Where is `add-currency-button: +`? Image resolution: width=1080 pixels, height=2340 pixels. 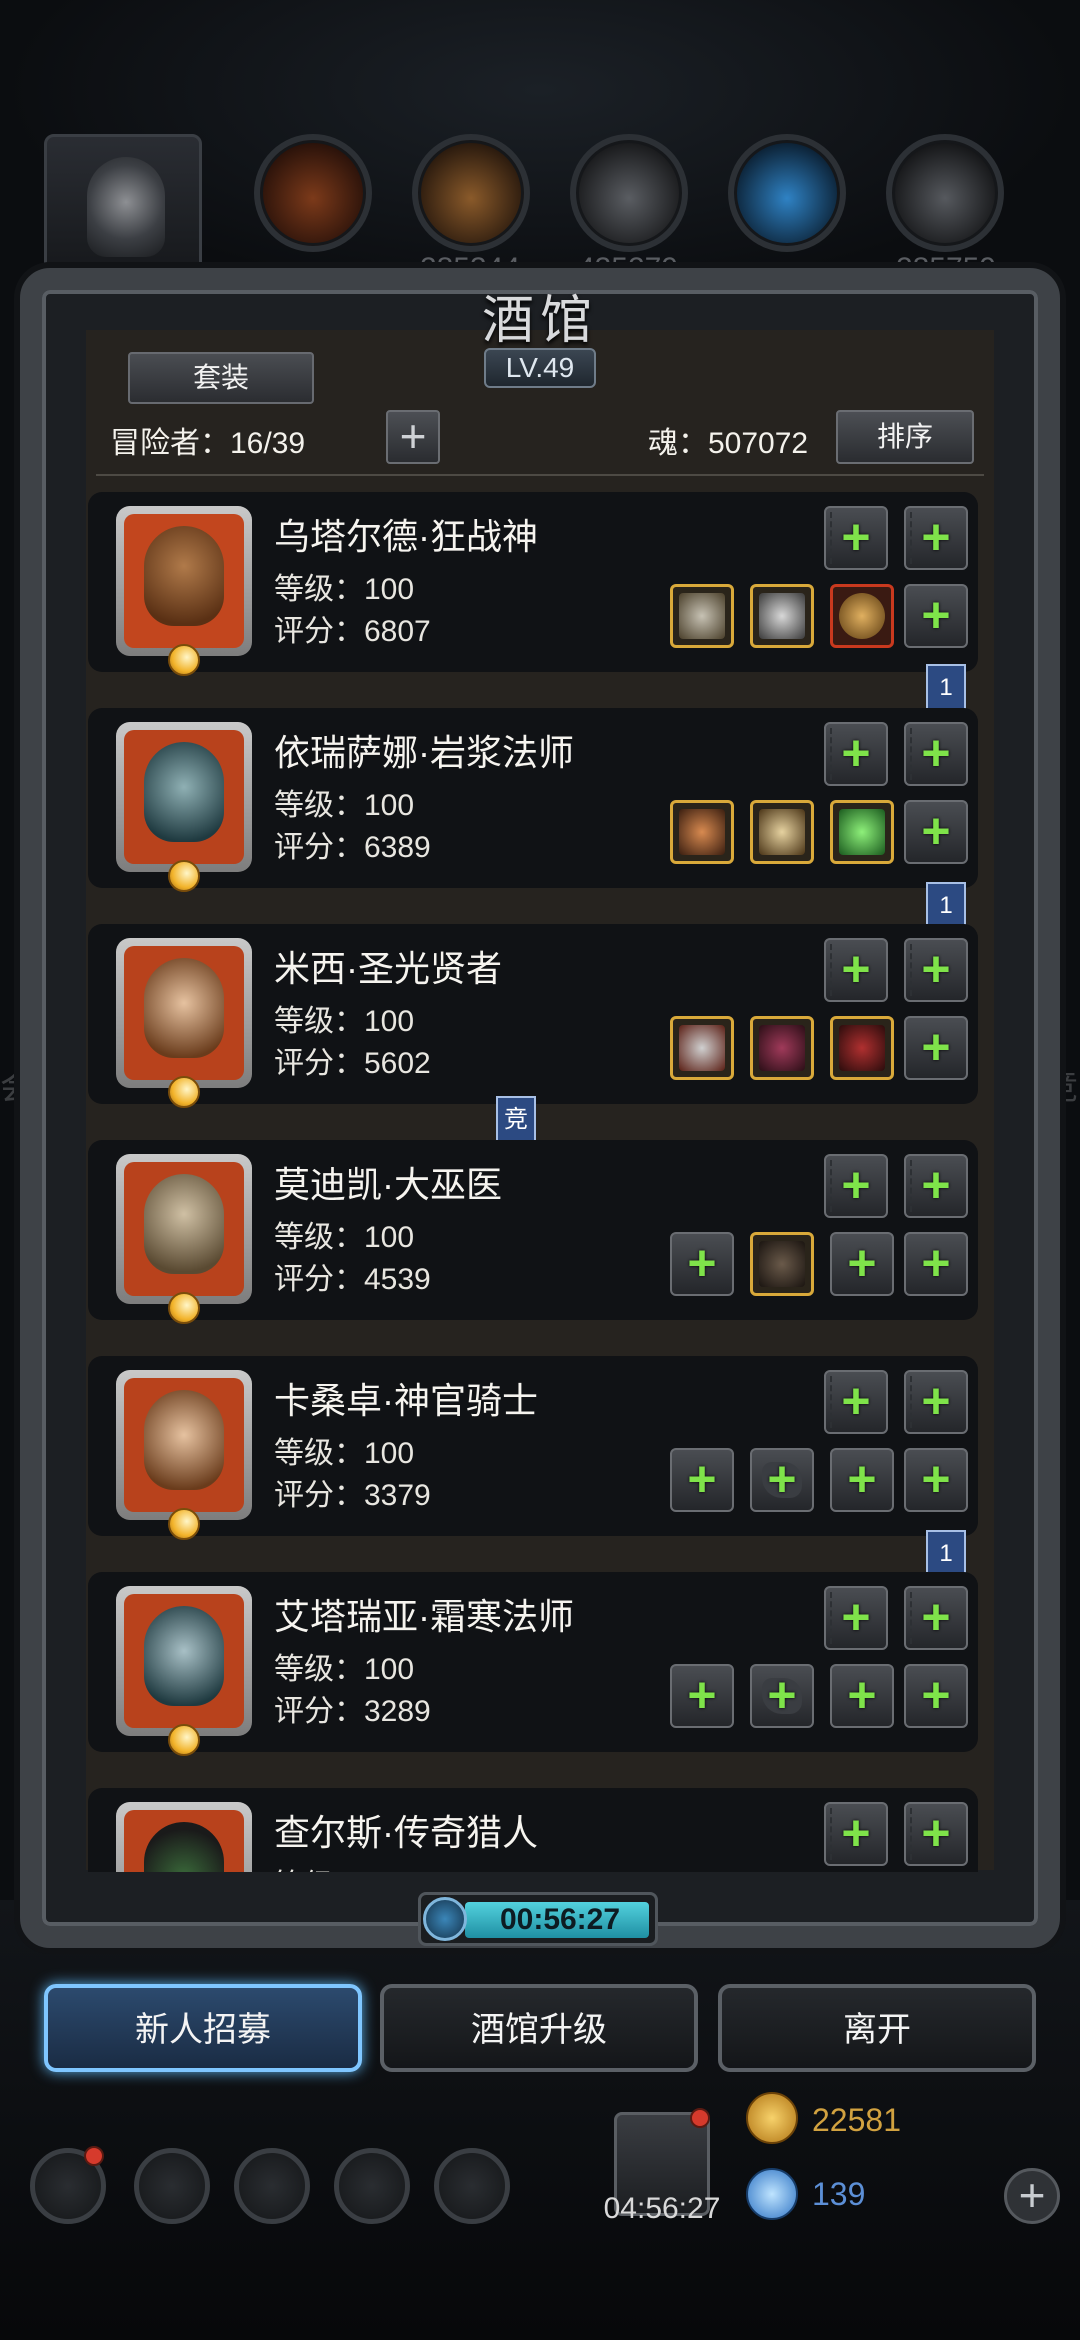
add-currency-button: + is located at coordinates (1032, 2196).